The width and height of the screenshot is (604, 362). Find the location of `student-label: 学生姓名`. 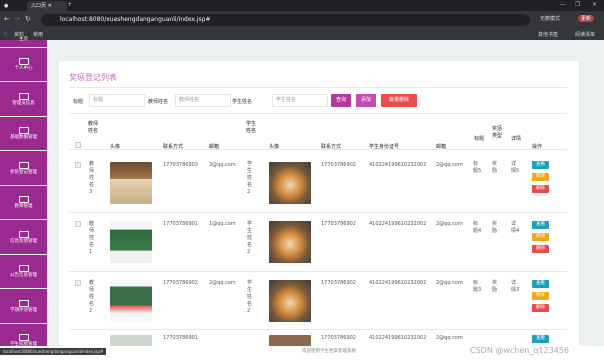

student-label: 学生姓名 is located at coordinates (242, 102).